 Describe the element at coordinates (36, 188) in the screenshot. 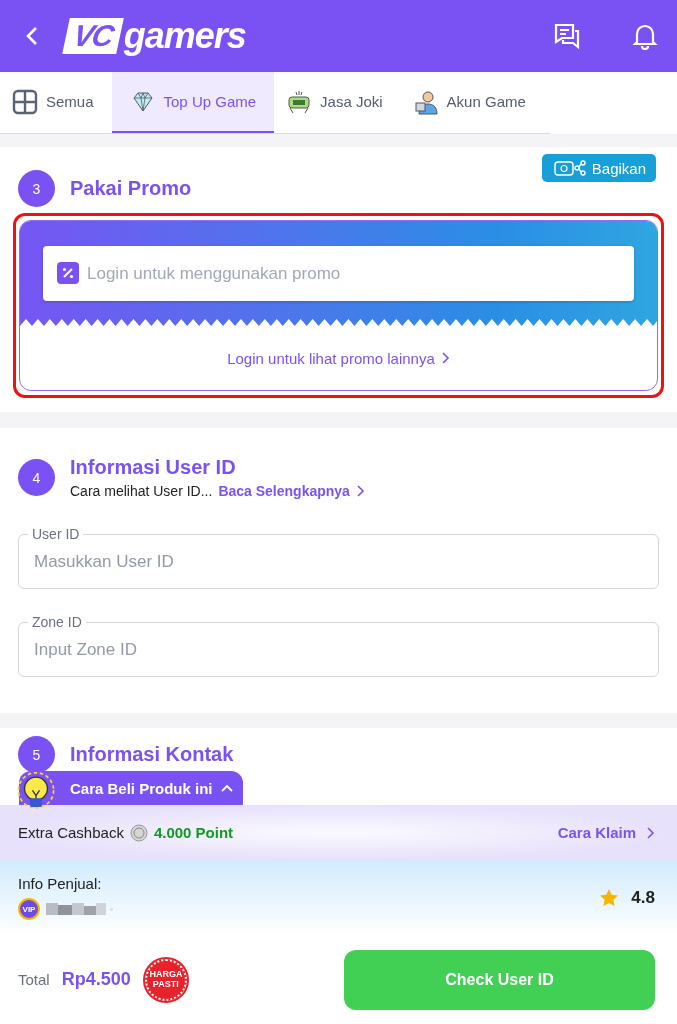

I see `step-number: 3` at that location.